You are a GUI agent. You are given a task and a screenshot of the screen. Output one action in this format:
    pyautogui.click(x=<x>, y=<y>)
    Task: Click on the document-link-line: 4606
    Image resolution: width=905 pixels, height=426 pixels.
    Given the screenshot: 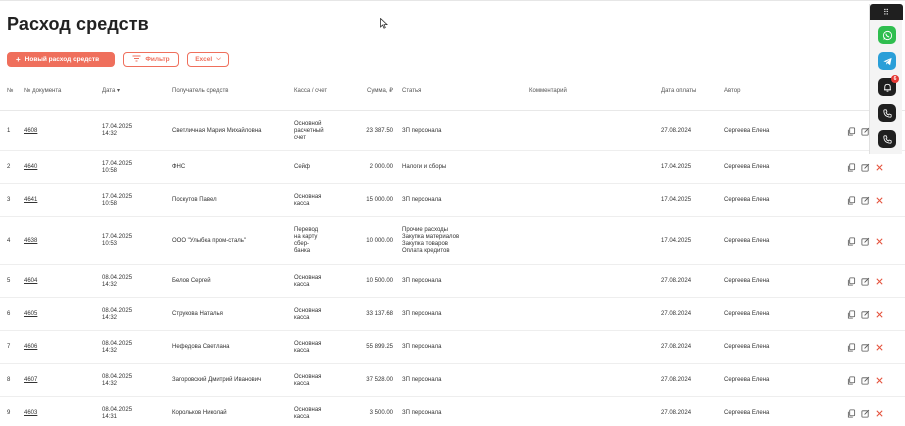 What is the action you would take?
    pyautogui.click(x=31, y=347)
    